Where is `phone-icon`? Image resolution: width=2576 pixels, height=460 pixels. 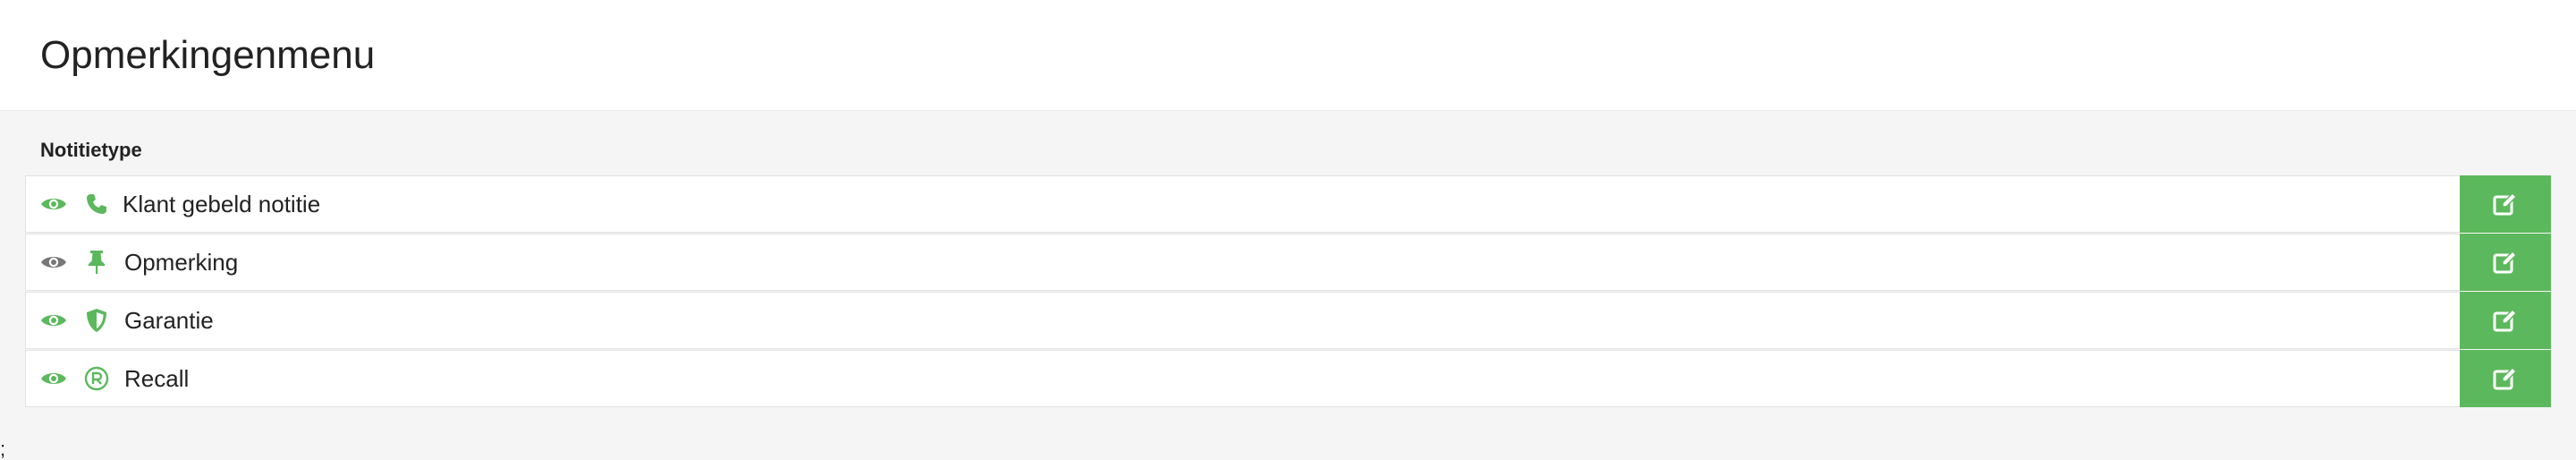
phone-icon is located at coordinates (96, 204).